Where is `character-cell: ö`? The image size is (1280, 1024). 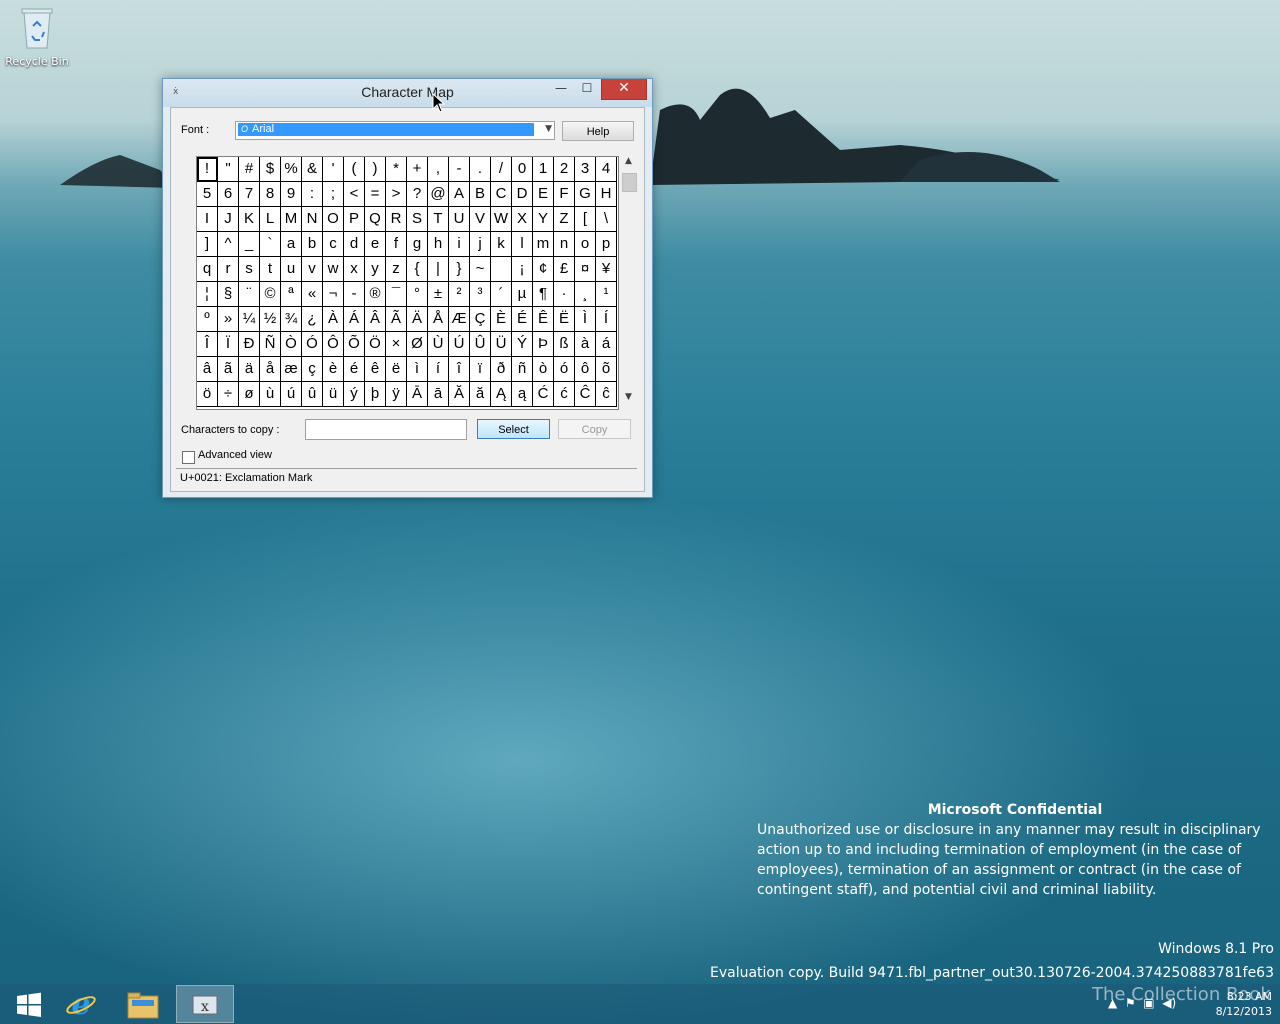
character-cell: ö is located at coordinates (207, 394).